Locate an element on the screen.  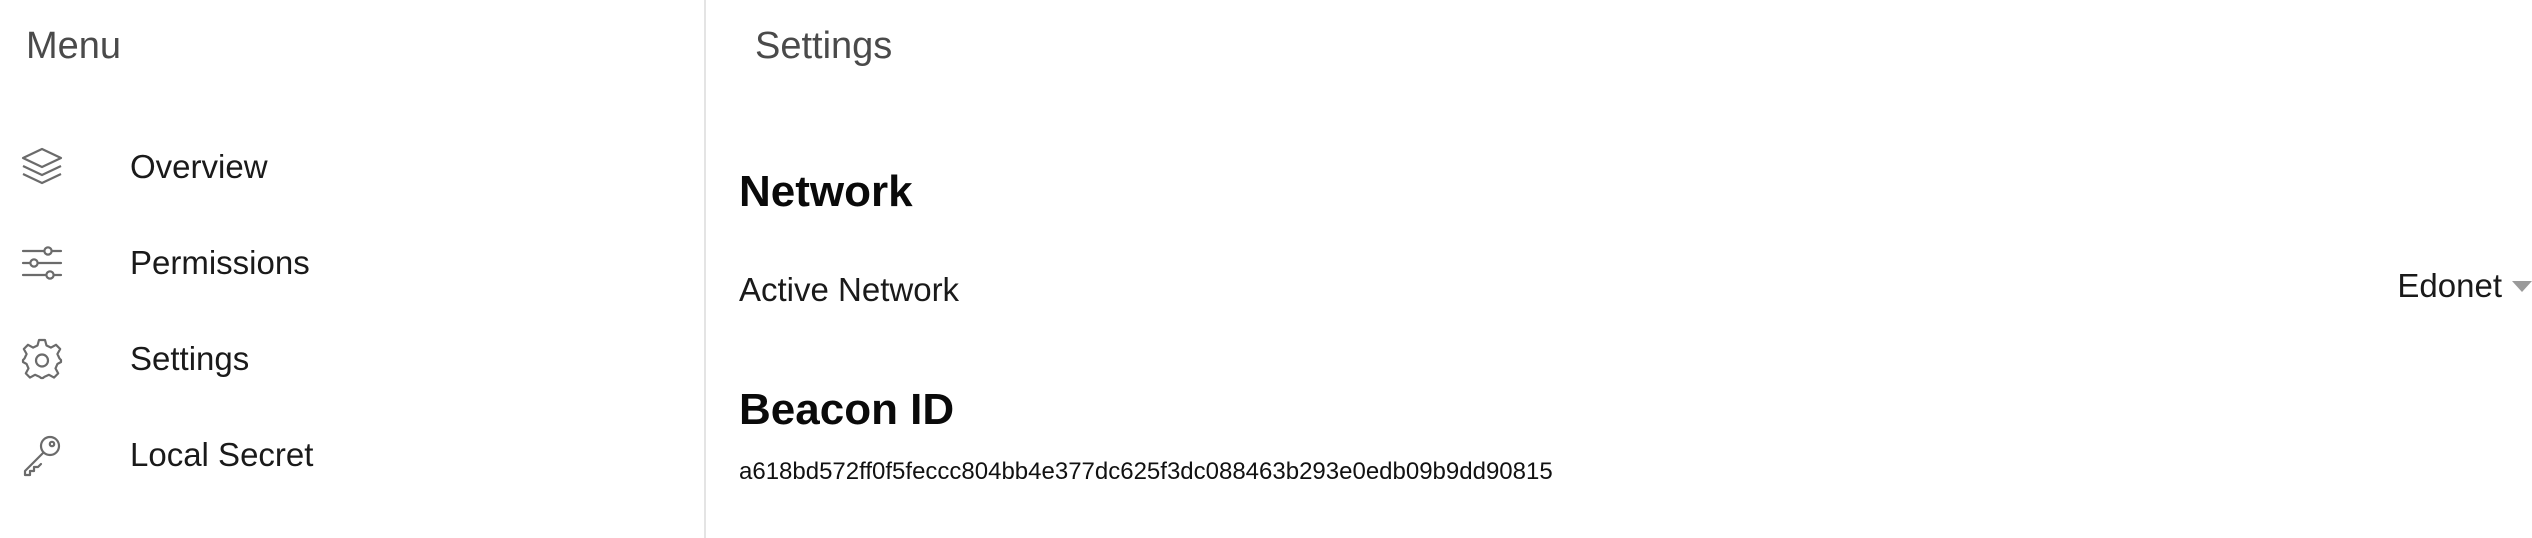
page-title: Settings is located at coordinates (824, 46).